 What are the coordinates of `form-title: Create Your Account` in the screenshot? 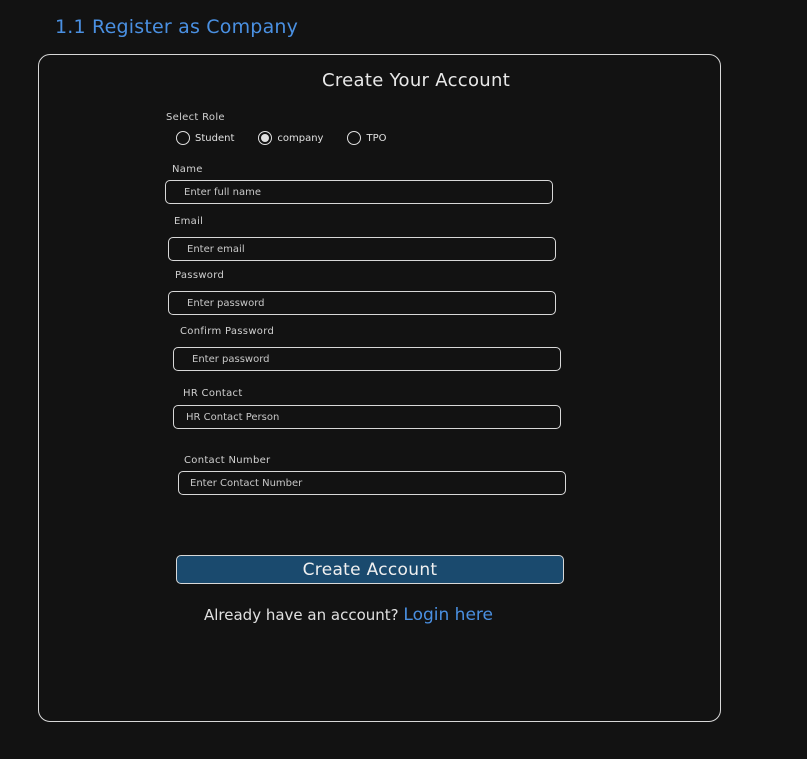 It's located at (416, 80).